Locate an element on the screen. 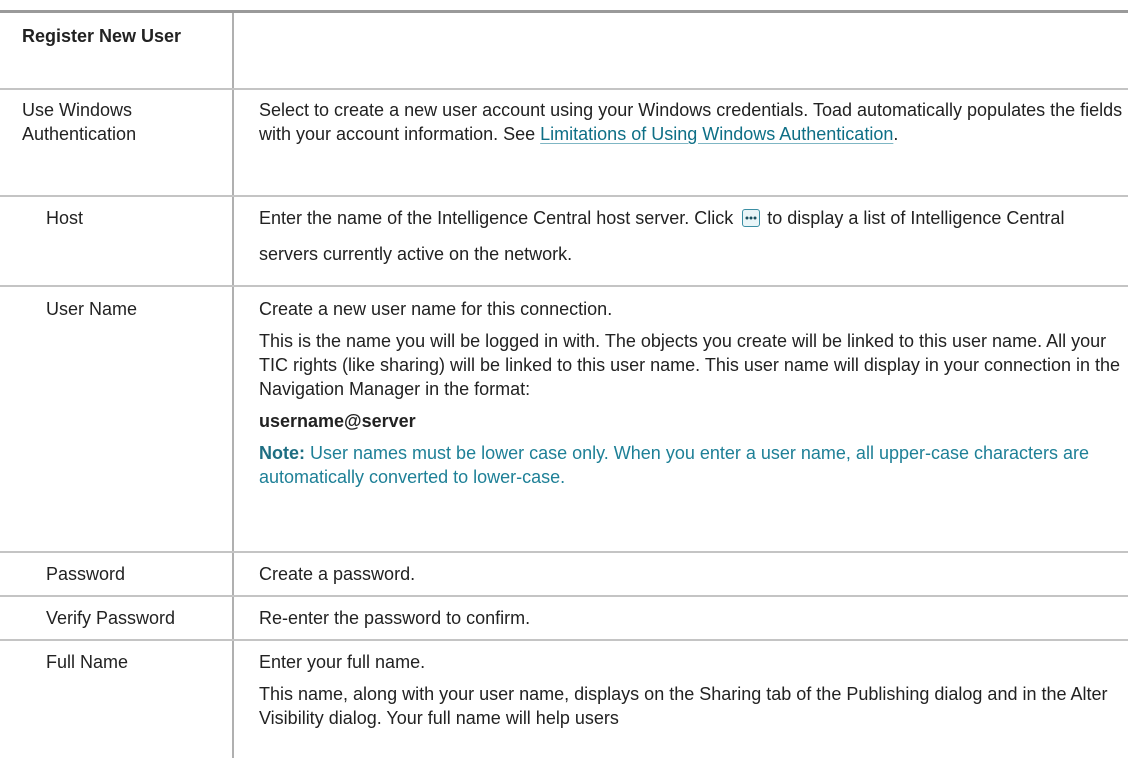 The width and height of the screenshot is (1128, 758). row-label: Password is located at coordinates (86, 574).